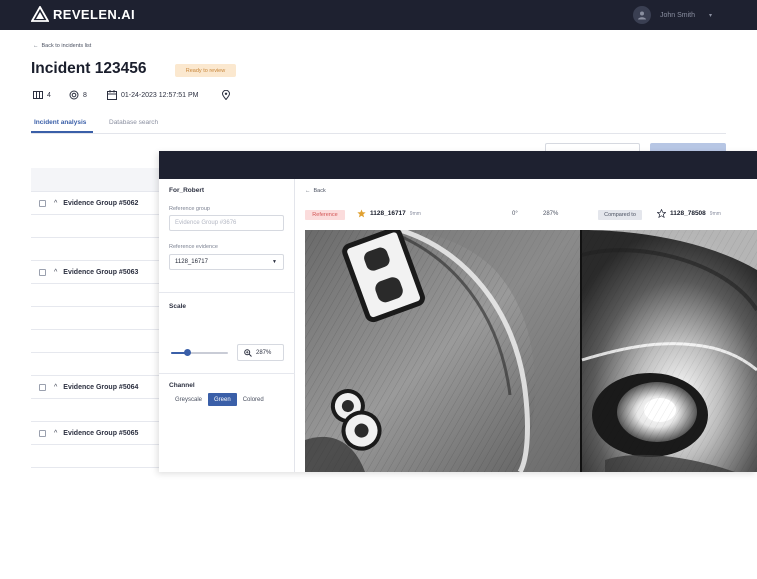 The width and height of the screenshot is (757, 579). I want to click on incident-datetime: 01-24-2023 12:57:51 PM, so click(160, 95).